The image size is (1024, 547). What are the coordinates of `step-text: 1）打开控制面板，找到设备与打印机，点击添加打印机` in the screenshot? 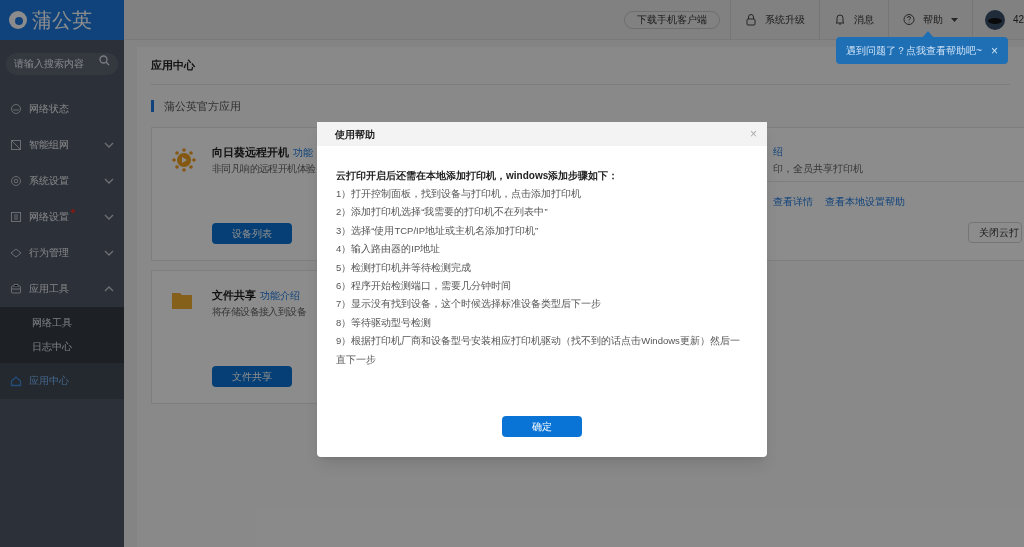 It's located at (459, 194).